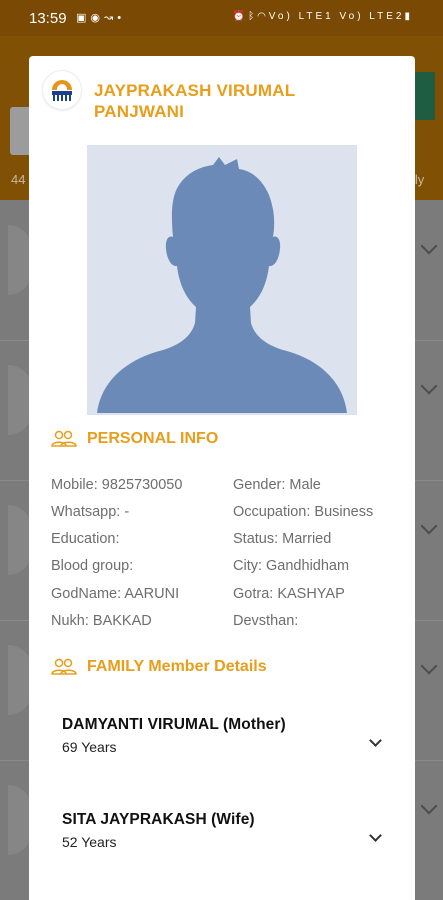 This screenshot has width=443, height=900. Describe the element at coordinates (253, 16) in the screenshot. I see `bluetooth-icon: ᛒ` at that location.